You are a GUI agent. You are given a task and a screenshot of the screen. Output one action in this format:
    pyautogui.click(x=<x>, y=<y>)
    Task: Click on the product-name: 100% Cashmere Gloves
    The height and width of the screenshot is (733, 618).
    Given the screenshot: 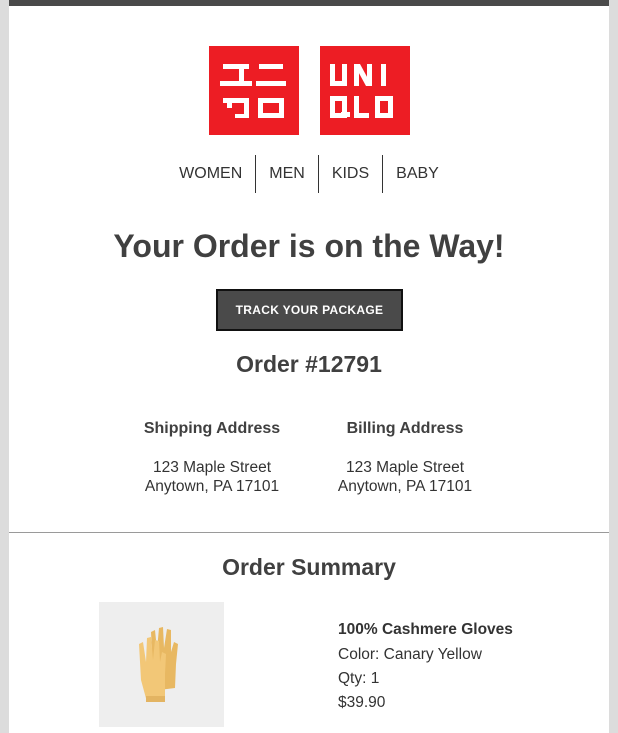 What is the action you would take?
    pyautogui.click(x=425, y=630)
    